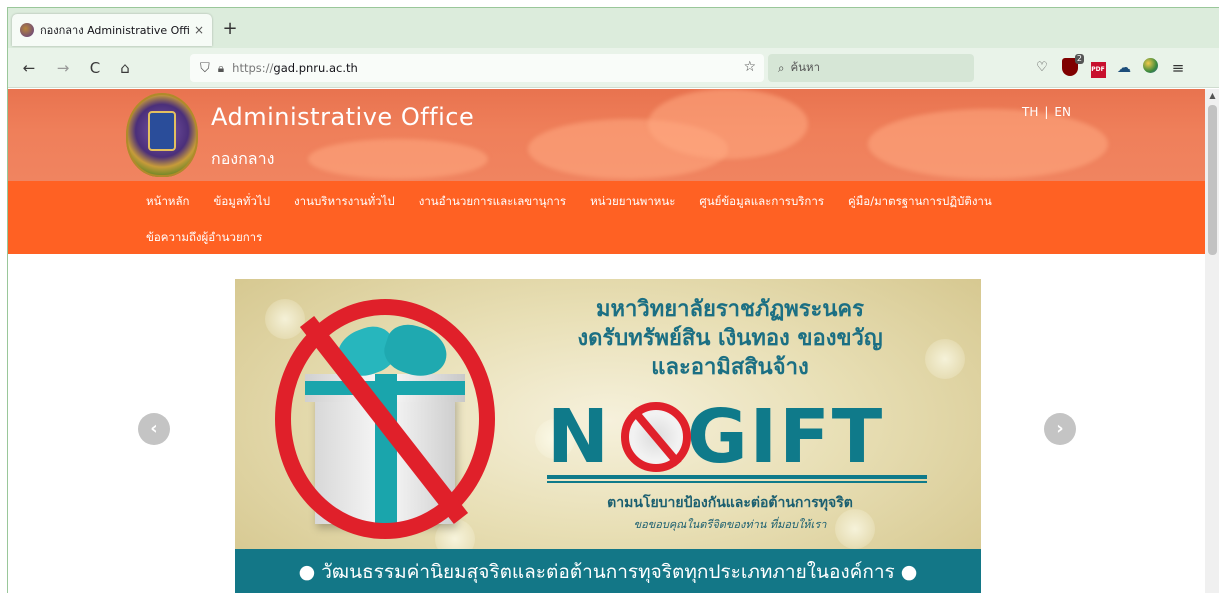 This screenshot has width=1219, height=593. What do you see at coordinates (781, 67) in the screenshot?
I see `search-icon: ⌕` at bounding box center [781, 67].